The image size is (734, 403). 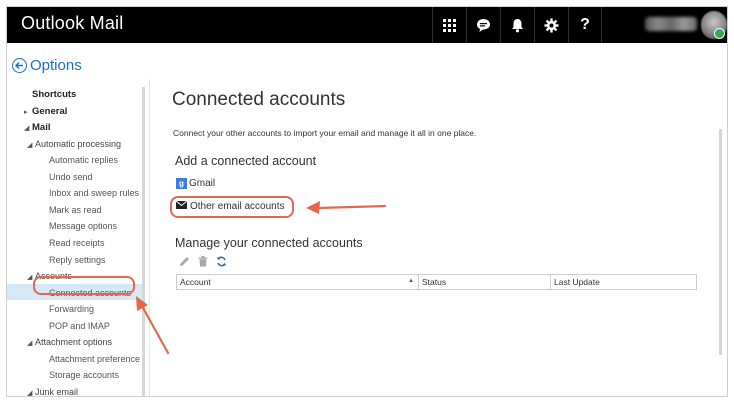 I want to click on sidebar-item: Inbox and sweep rules, so click(x=94, y=193).